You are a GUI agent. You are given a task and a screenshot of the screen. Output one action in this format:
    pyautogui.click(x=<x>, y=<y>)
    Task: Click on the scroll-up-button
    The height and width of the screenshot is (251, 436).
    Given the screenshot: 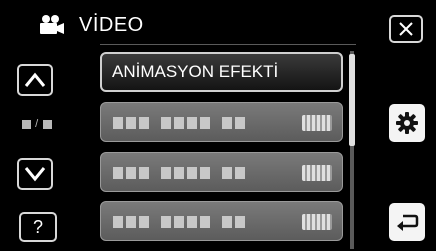 What is the action you would take?
    pyautogui.click(x=35, y=80)
    